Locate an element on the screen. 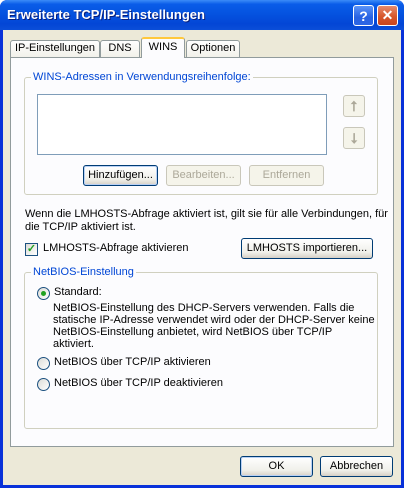 This screenshot has width=404, height=488. netbios-standard-label: Standard: is located at coordinates (78, 292).